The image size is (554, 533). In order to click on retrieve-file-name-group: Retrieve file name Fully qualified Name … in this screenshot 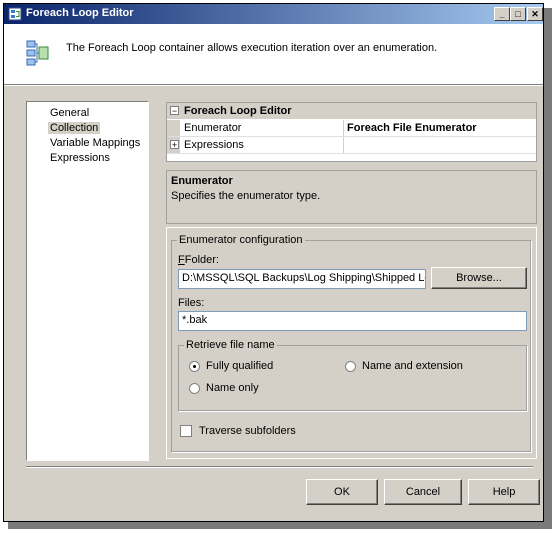, I will do `click(352, 375)`.